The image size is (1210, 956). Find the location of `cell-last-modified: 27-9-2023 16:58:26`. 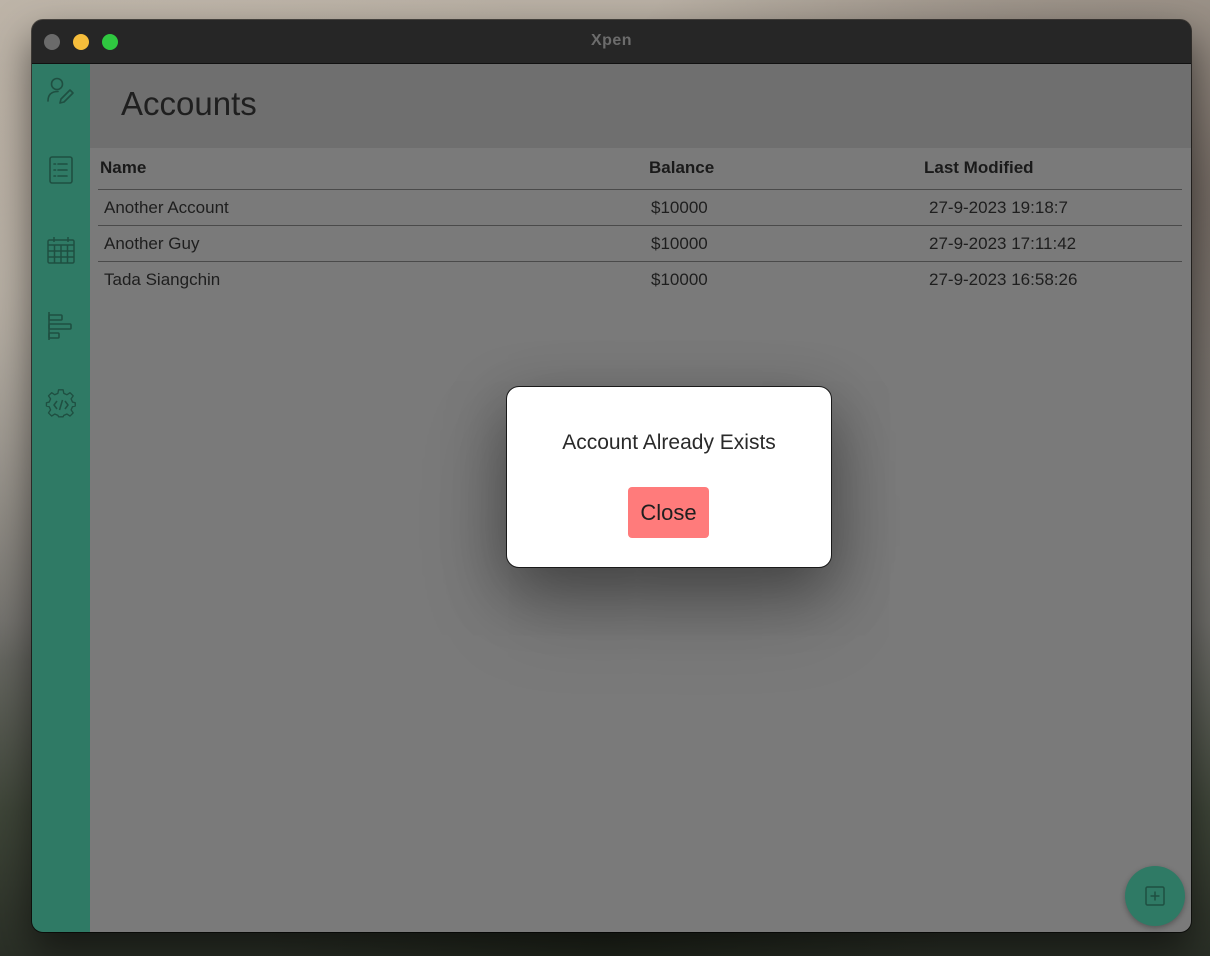

cell-last-modified: 27-9-2023 16:58:26 is located at coordinates (1003, 279).